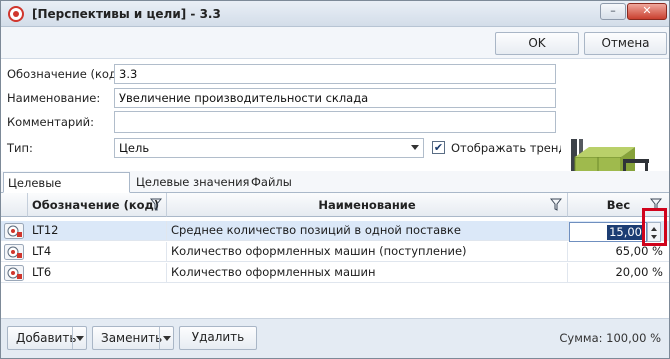 This screenshot has height=359, width=670. Describe the element at coordinates (134, 148) in the screenshot. I see `type-select-value: Цель` at that location.